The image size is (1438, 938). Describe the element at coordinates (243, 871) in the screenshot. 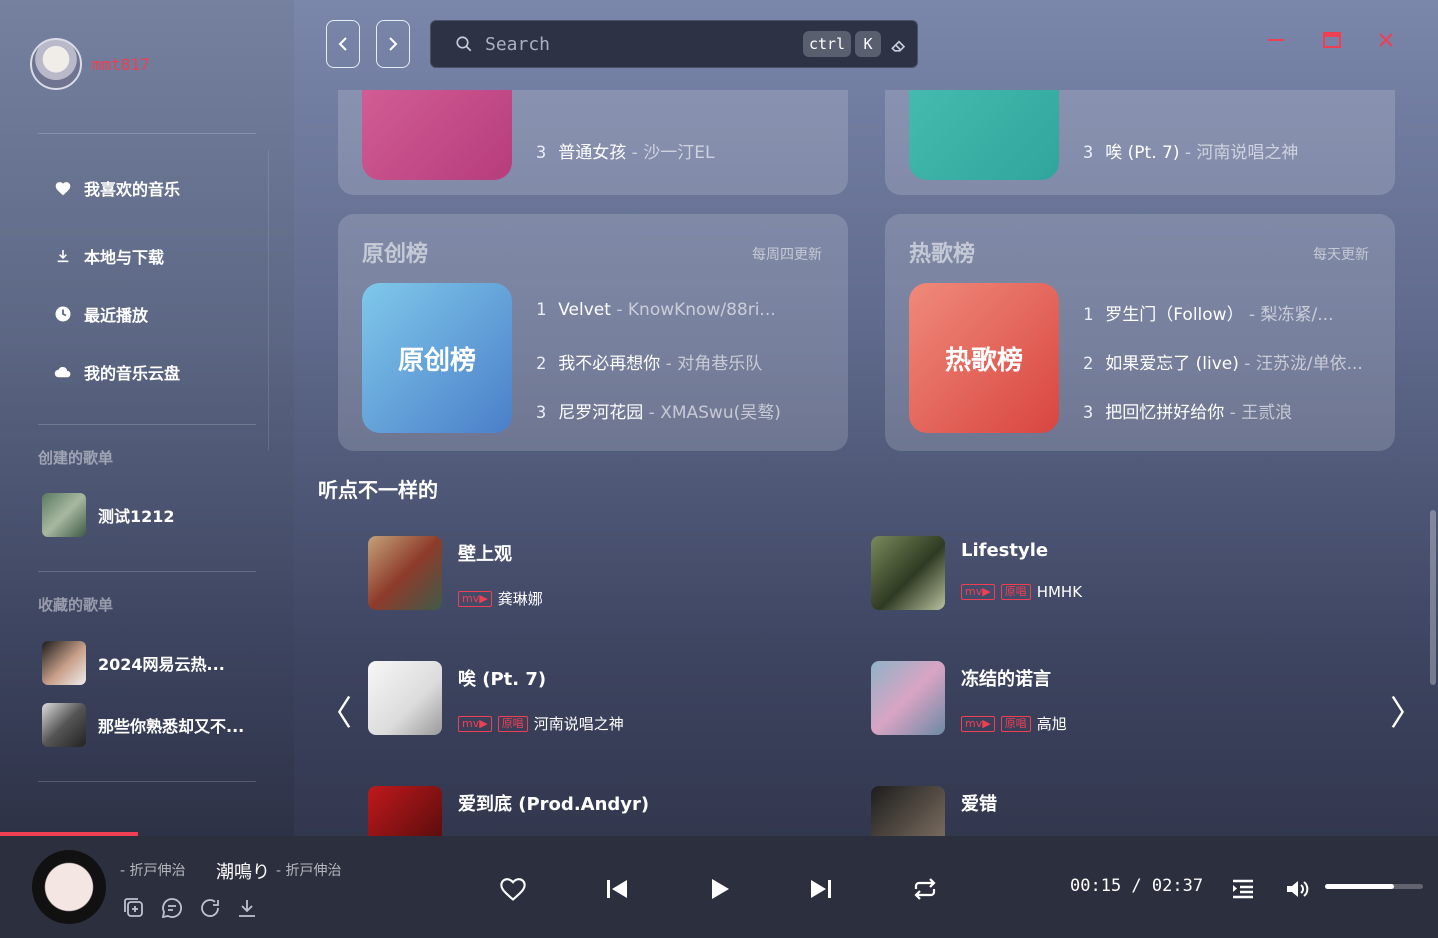

I see `player-song-title: 潮鳴り` at that location.